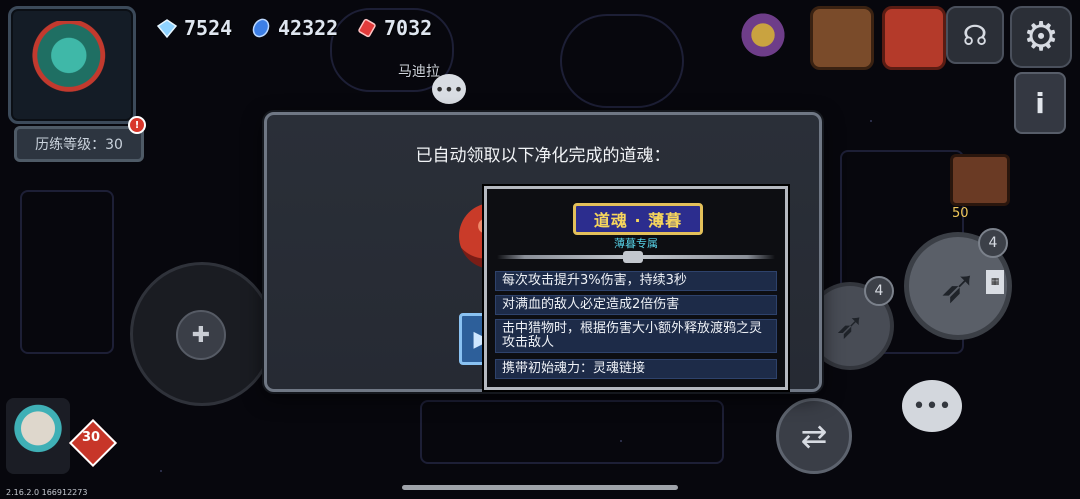  Describe the element at coordinates (636, 281) in the screenshot. I see `soul-effect-item: 每次攻击提升3%伤害，持续3秒` at that location.